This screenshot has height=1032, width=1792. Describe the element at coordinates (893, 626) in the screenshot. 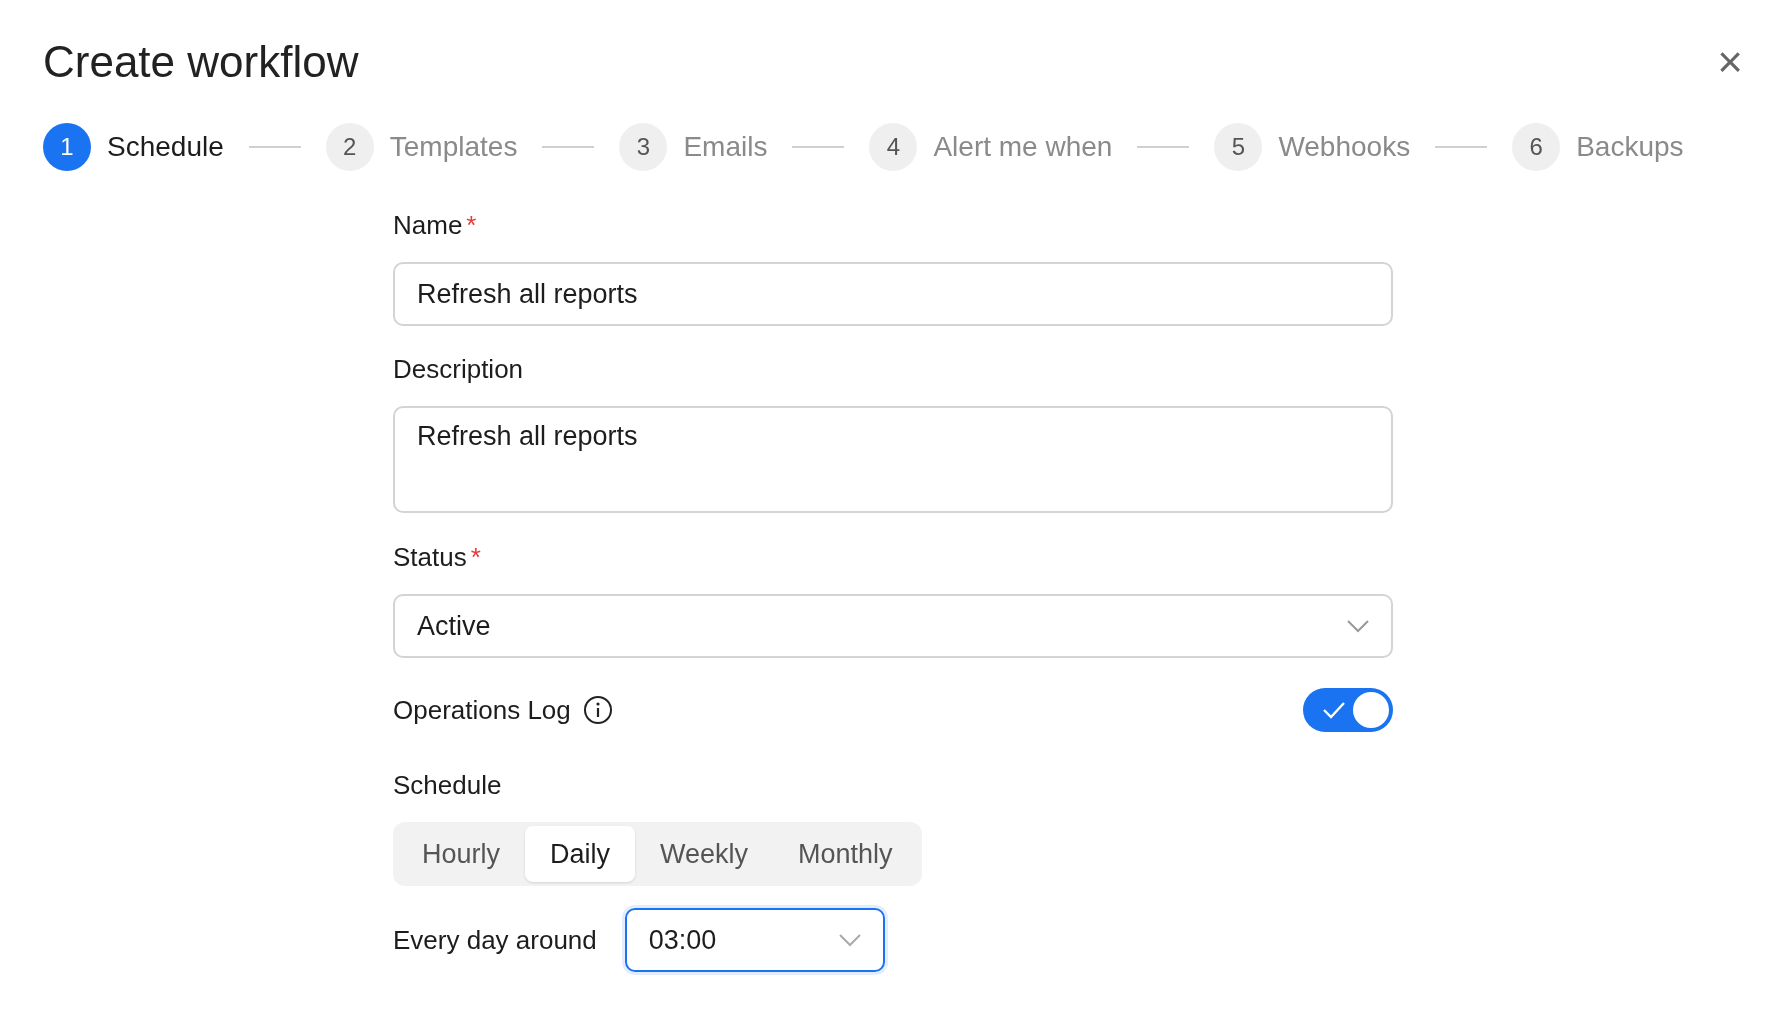

I see `status-select: Active` at that location.